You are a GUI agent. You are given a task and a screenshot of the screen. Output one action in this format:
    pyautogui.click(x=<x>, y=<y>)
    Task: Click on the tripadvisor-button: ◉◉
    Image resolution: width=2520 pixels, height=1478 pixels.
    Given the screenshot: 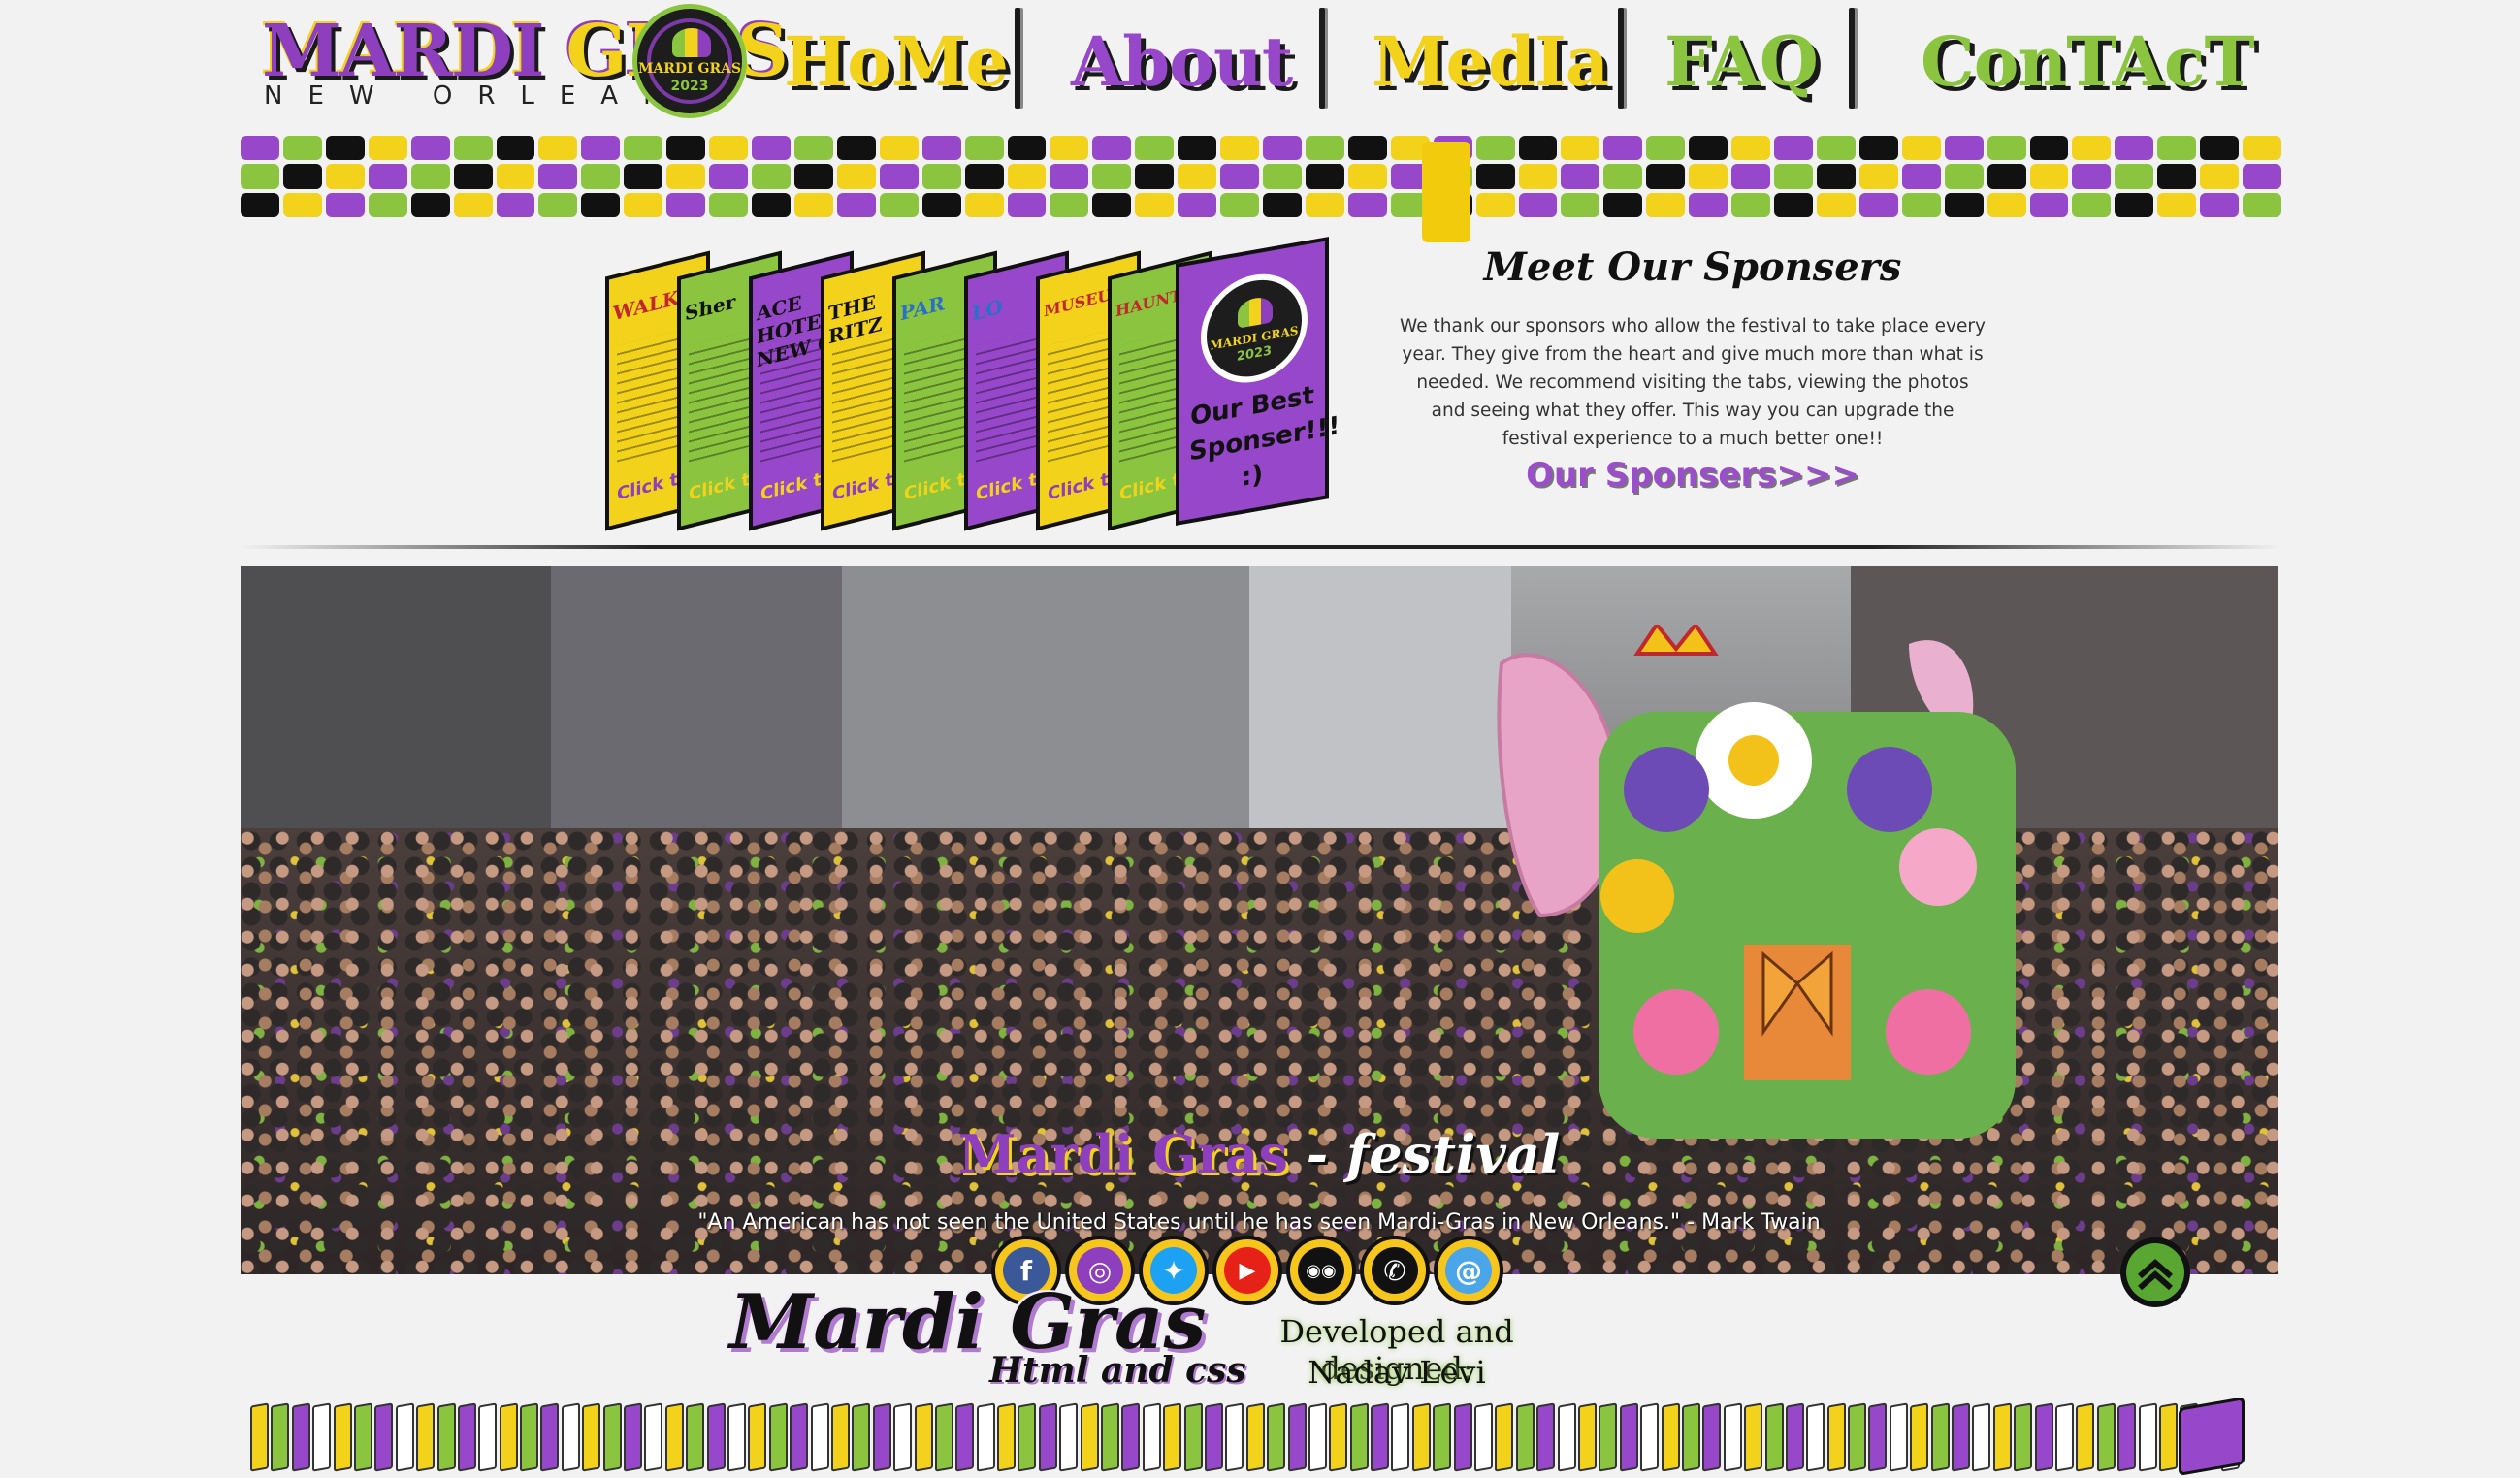 What is the action you would take?
    pyautogui.click(x=1321, y=1270)
    